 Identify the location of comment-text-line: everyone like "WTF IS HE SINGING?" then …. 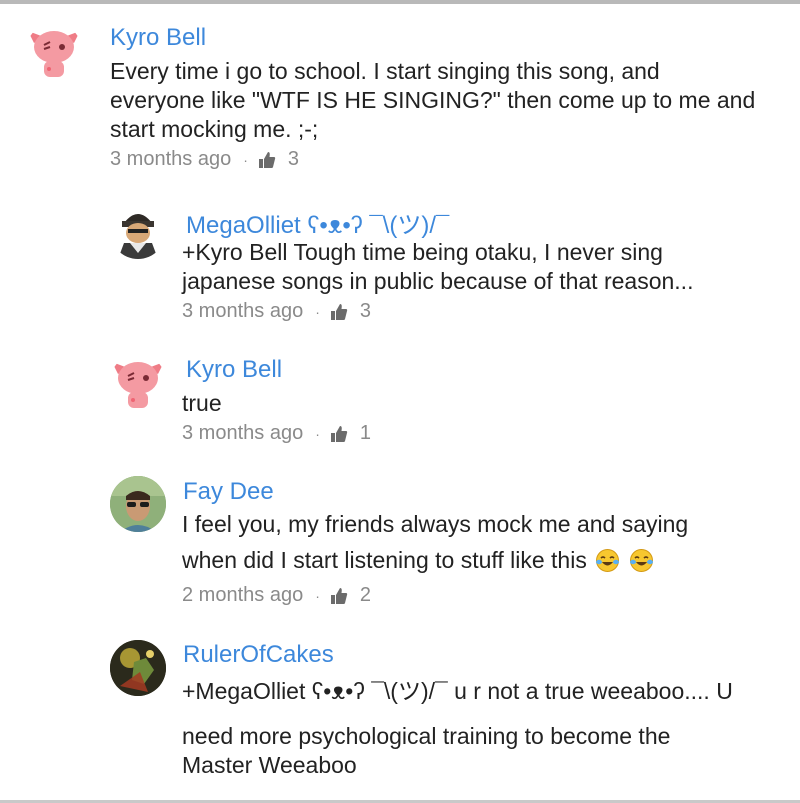
(433, 100).